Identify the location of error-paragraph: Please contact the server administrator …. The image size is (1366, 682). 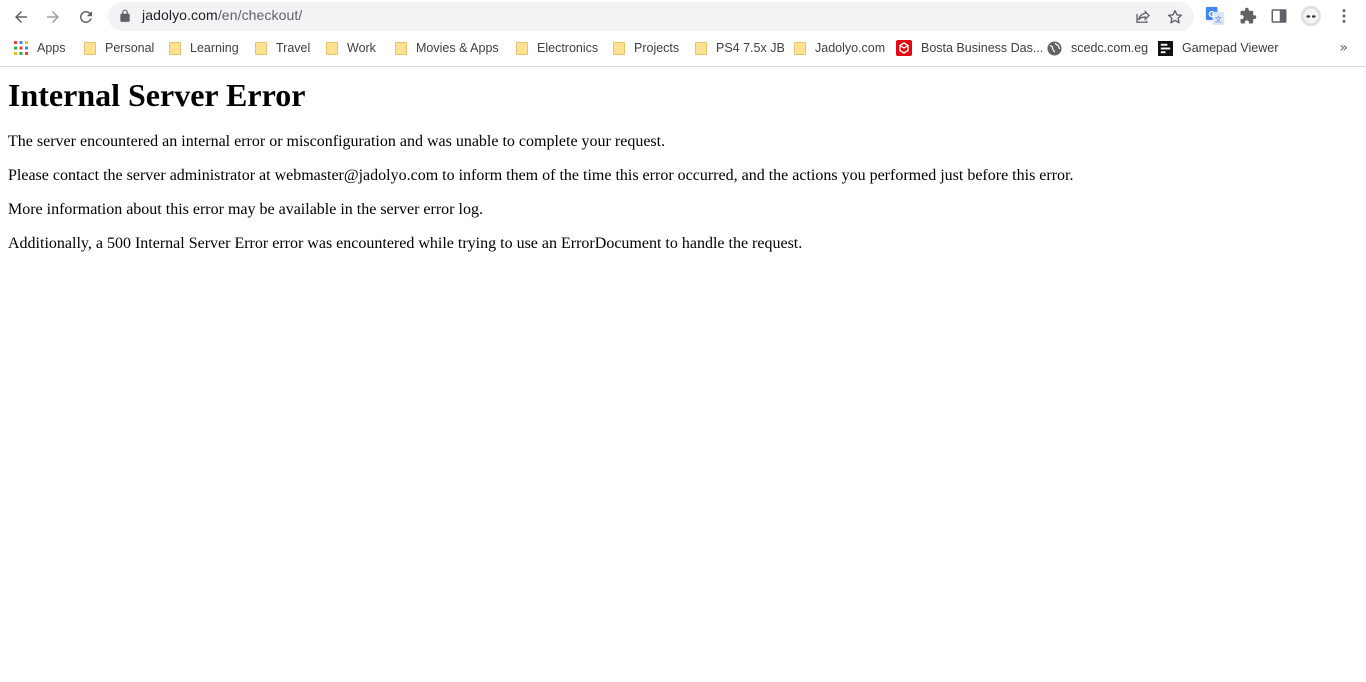
(541, 175).